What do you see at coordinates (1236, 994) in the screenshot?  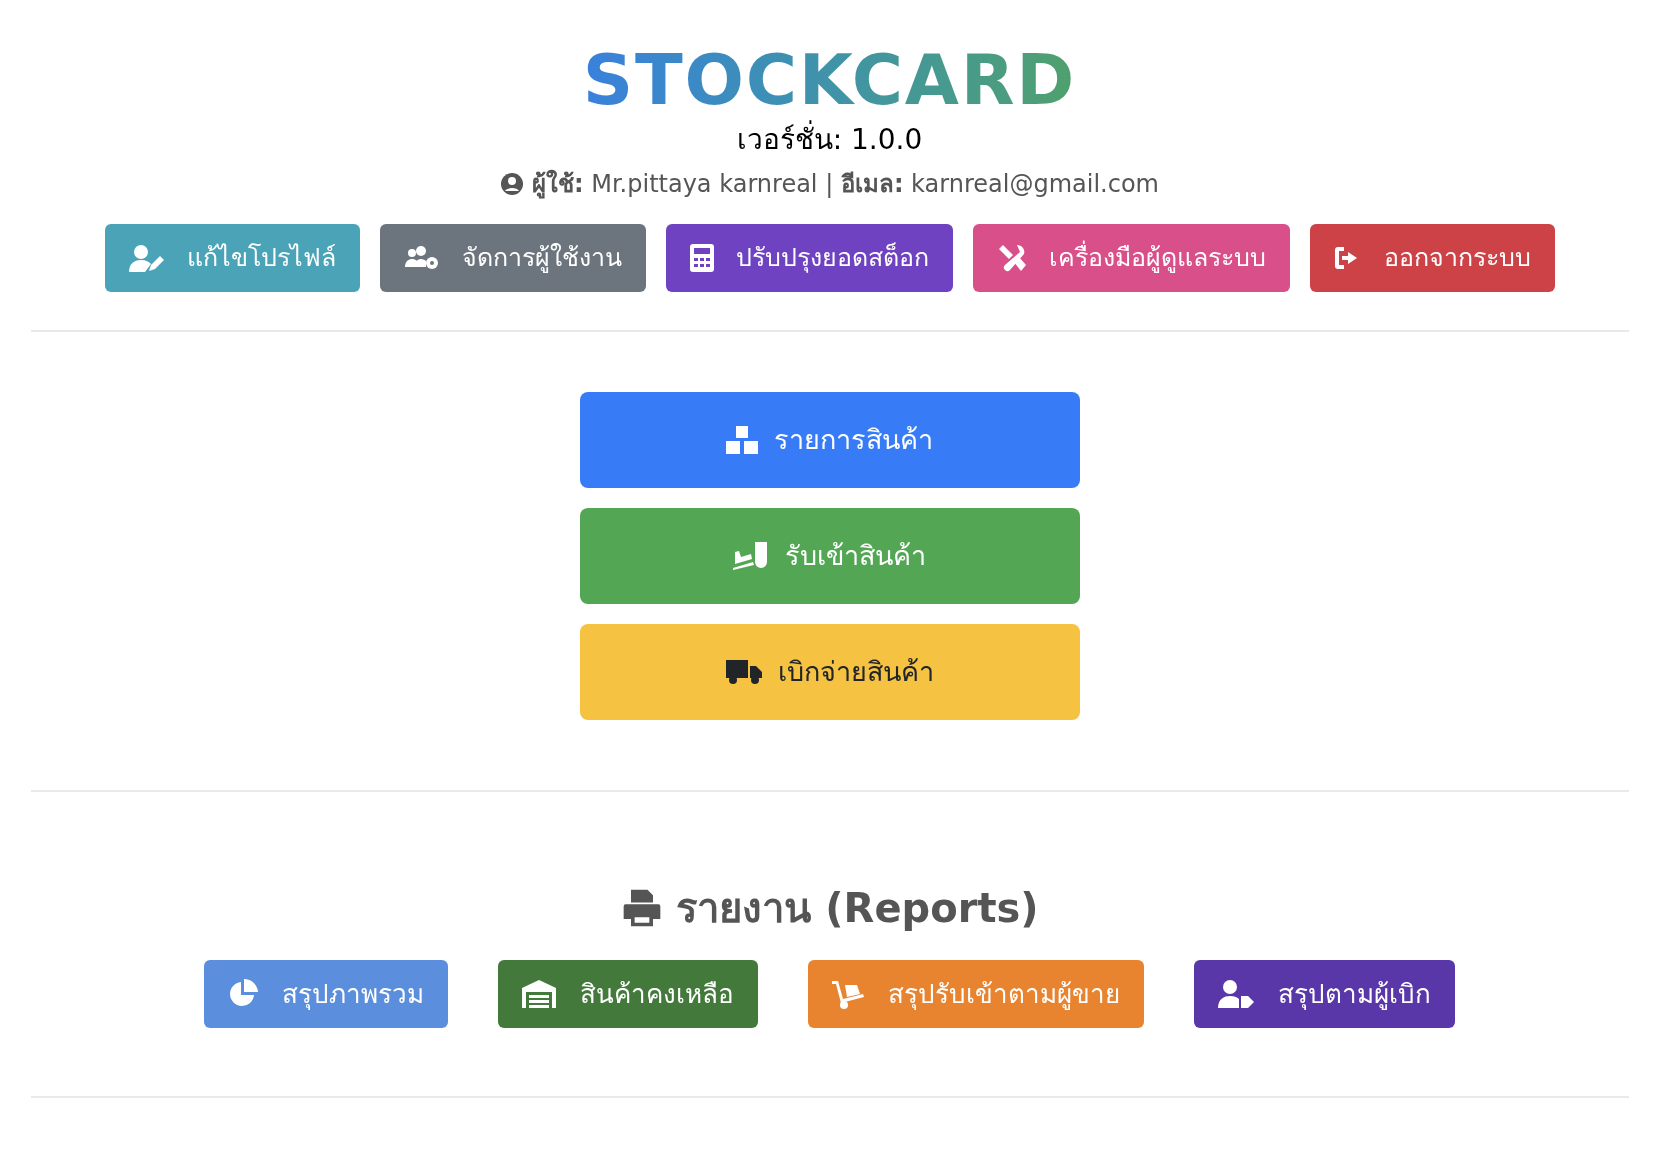 I see `user-tag-icon` at bounding box center [1236, 994].